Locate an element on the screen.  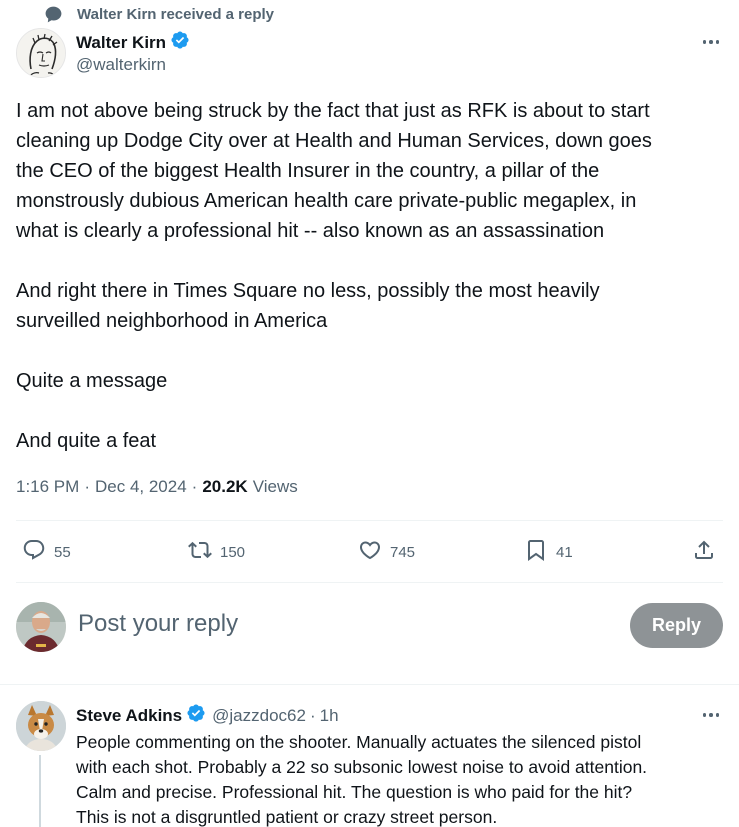
repost-icon is located at coordinates (200, 552).